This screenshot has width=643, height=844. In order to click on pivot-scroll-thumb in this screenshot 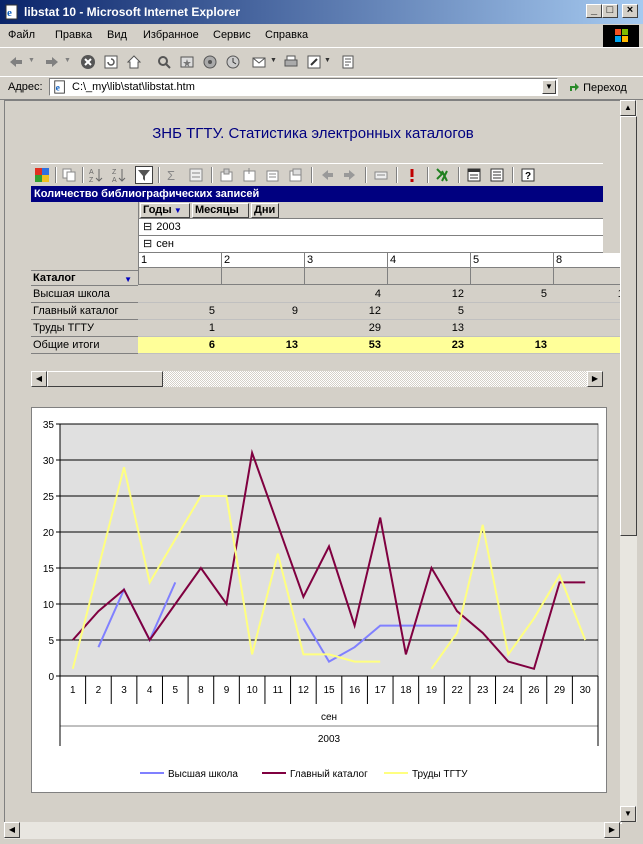, I will do `click(105, 379)`.